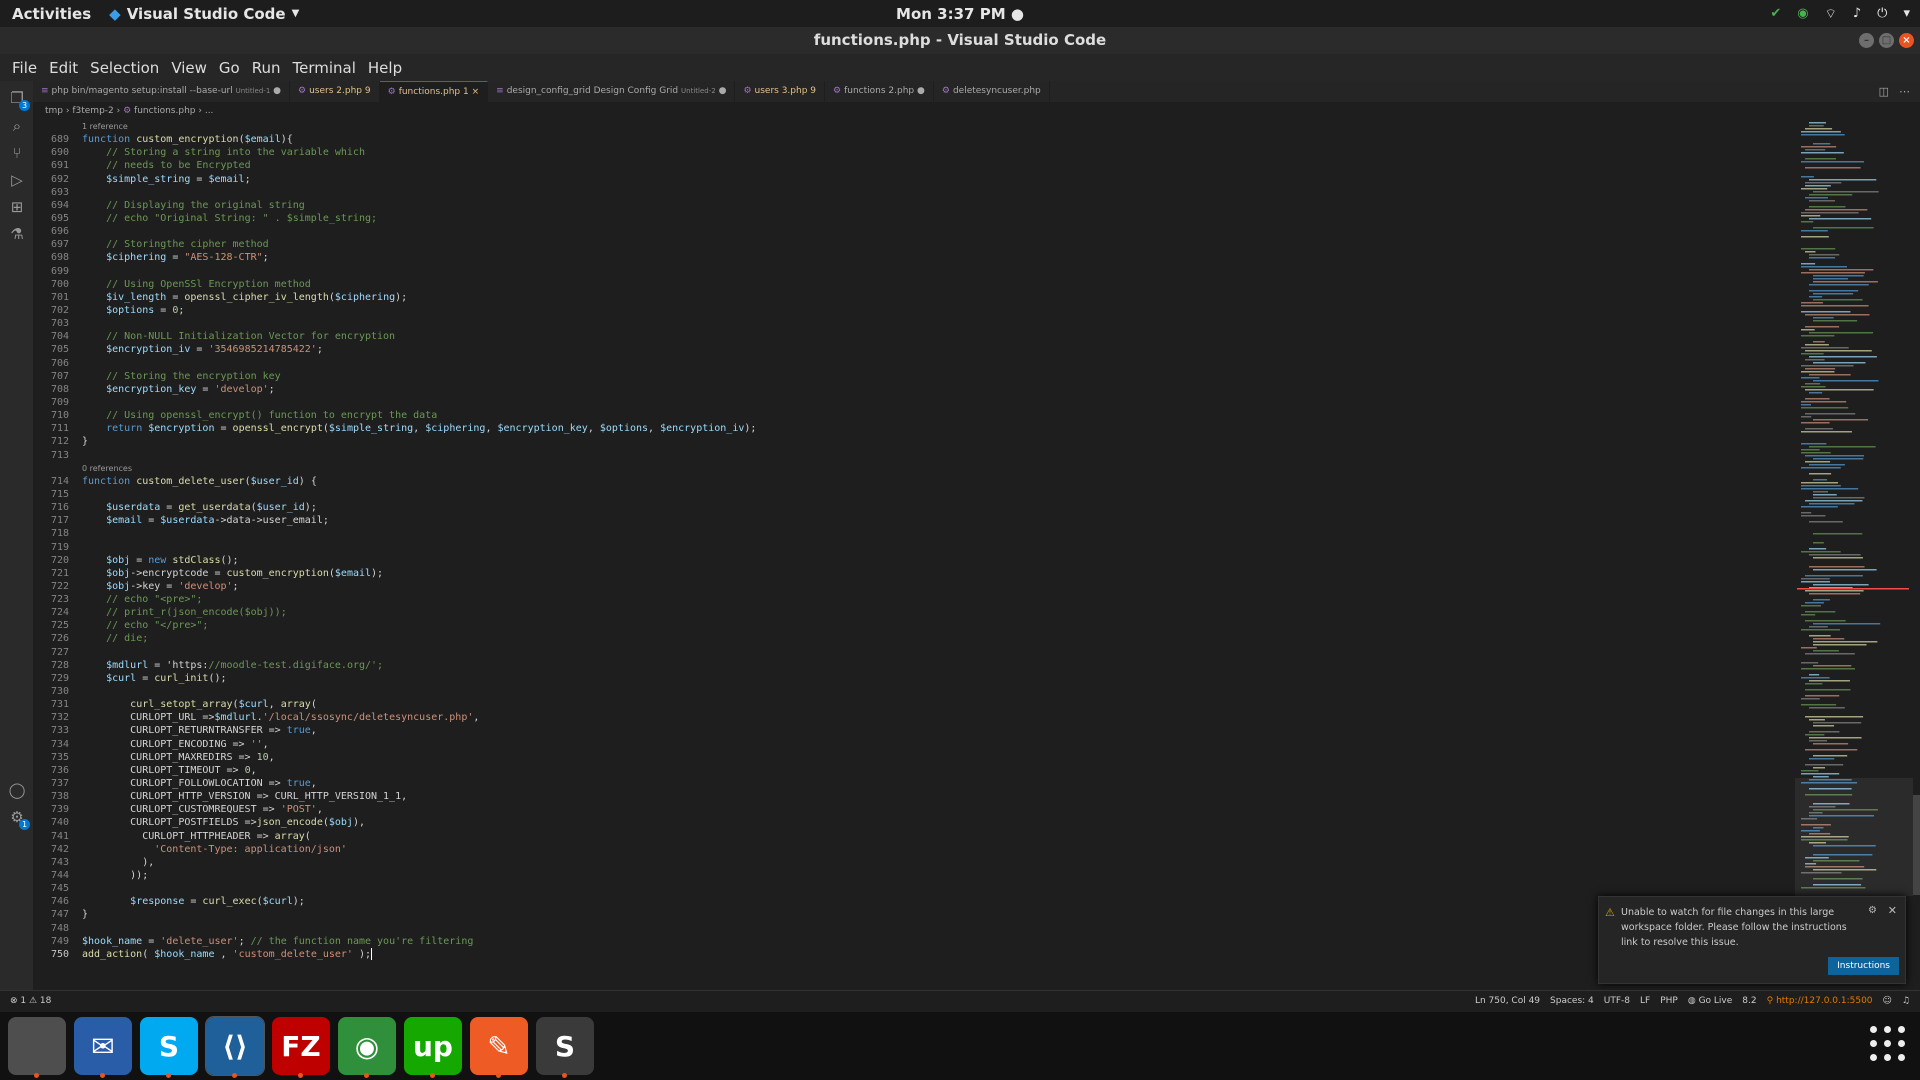 The image size is (1920, 1080). I want to click on bell-icon: ♫, so click(1906, 1001).